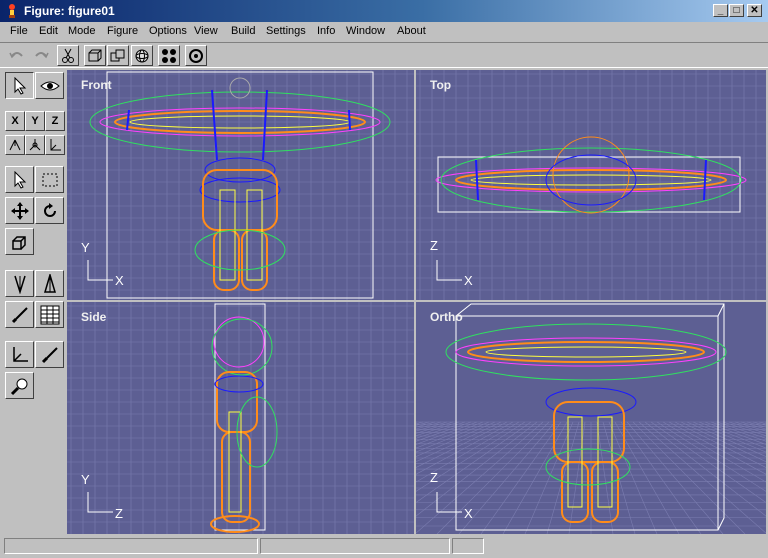 This screenshot has height=558, width=768. Describe the element at coordinates (96, 85) in the screenshot. I see `front-view-label: Front` at that location.